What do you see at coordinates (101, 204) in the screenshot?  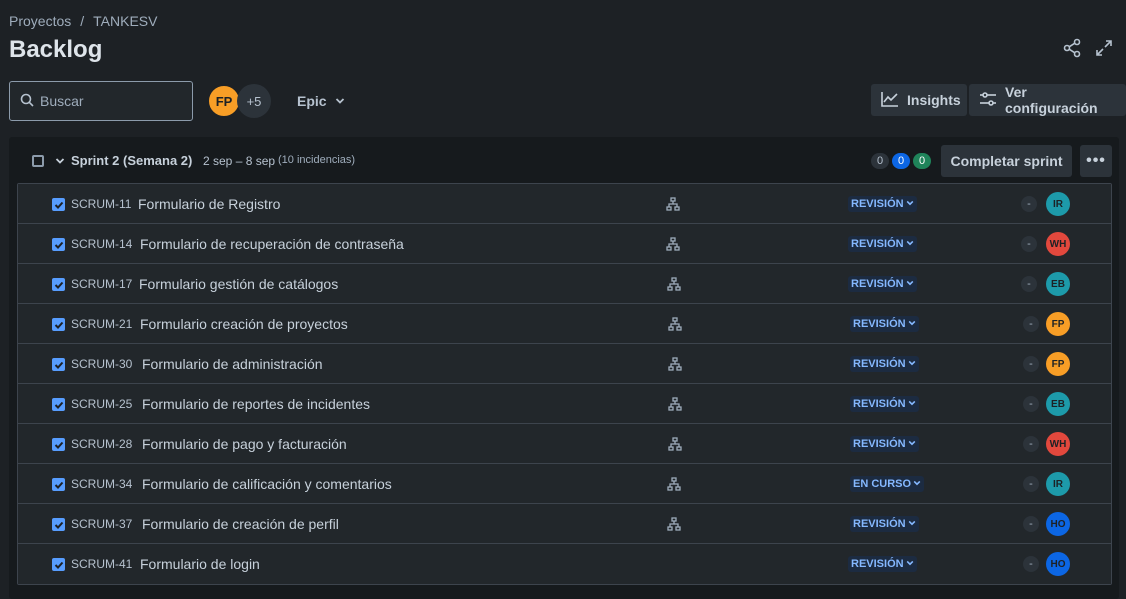 I see `issue-key: SCRUM-11` at bounding box center [101, 204].